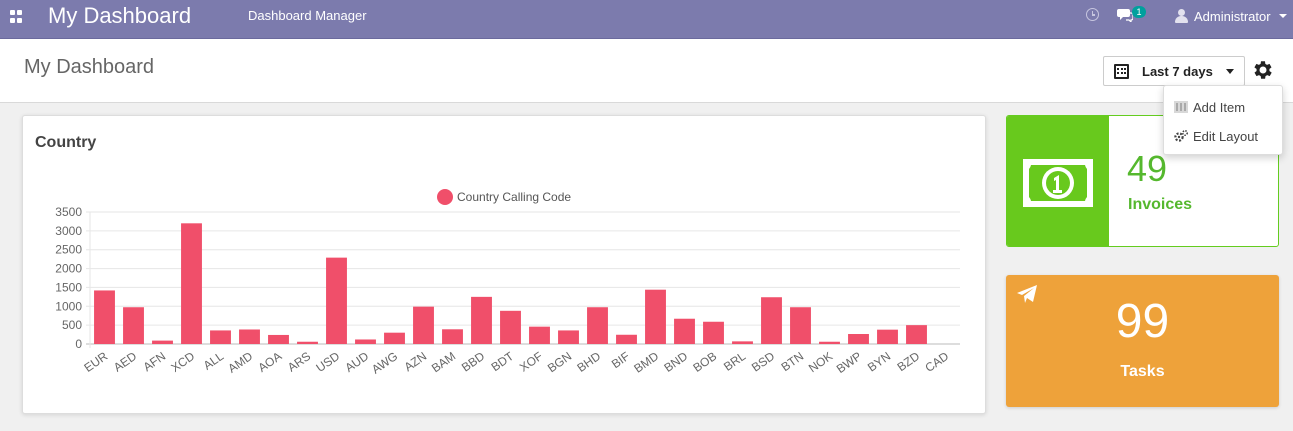 The height and width of the screenshot is (431, 1293). What do you see at coordinates (704, 362) in the screenshot?
I see `x-tick-label: BOB` at bounding box center [704, 362].